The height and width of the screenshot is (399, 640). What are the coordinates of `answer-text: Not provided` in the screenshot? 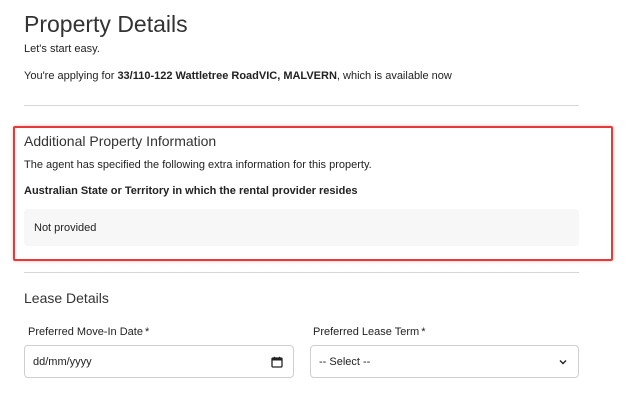 It's located at (65, 227).